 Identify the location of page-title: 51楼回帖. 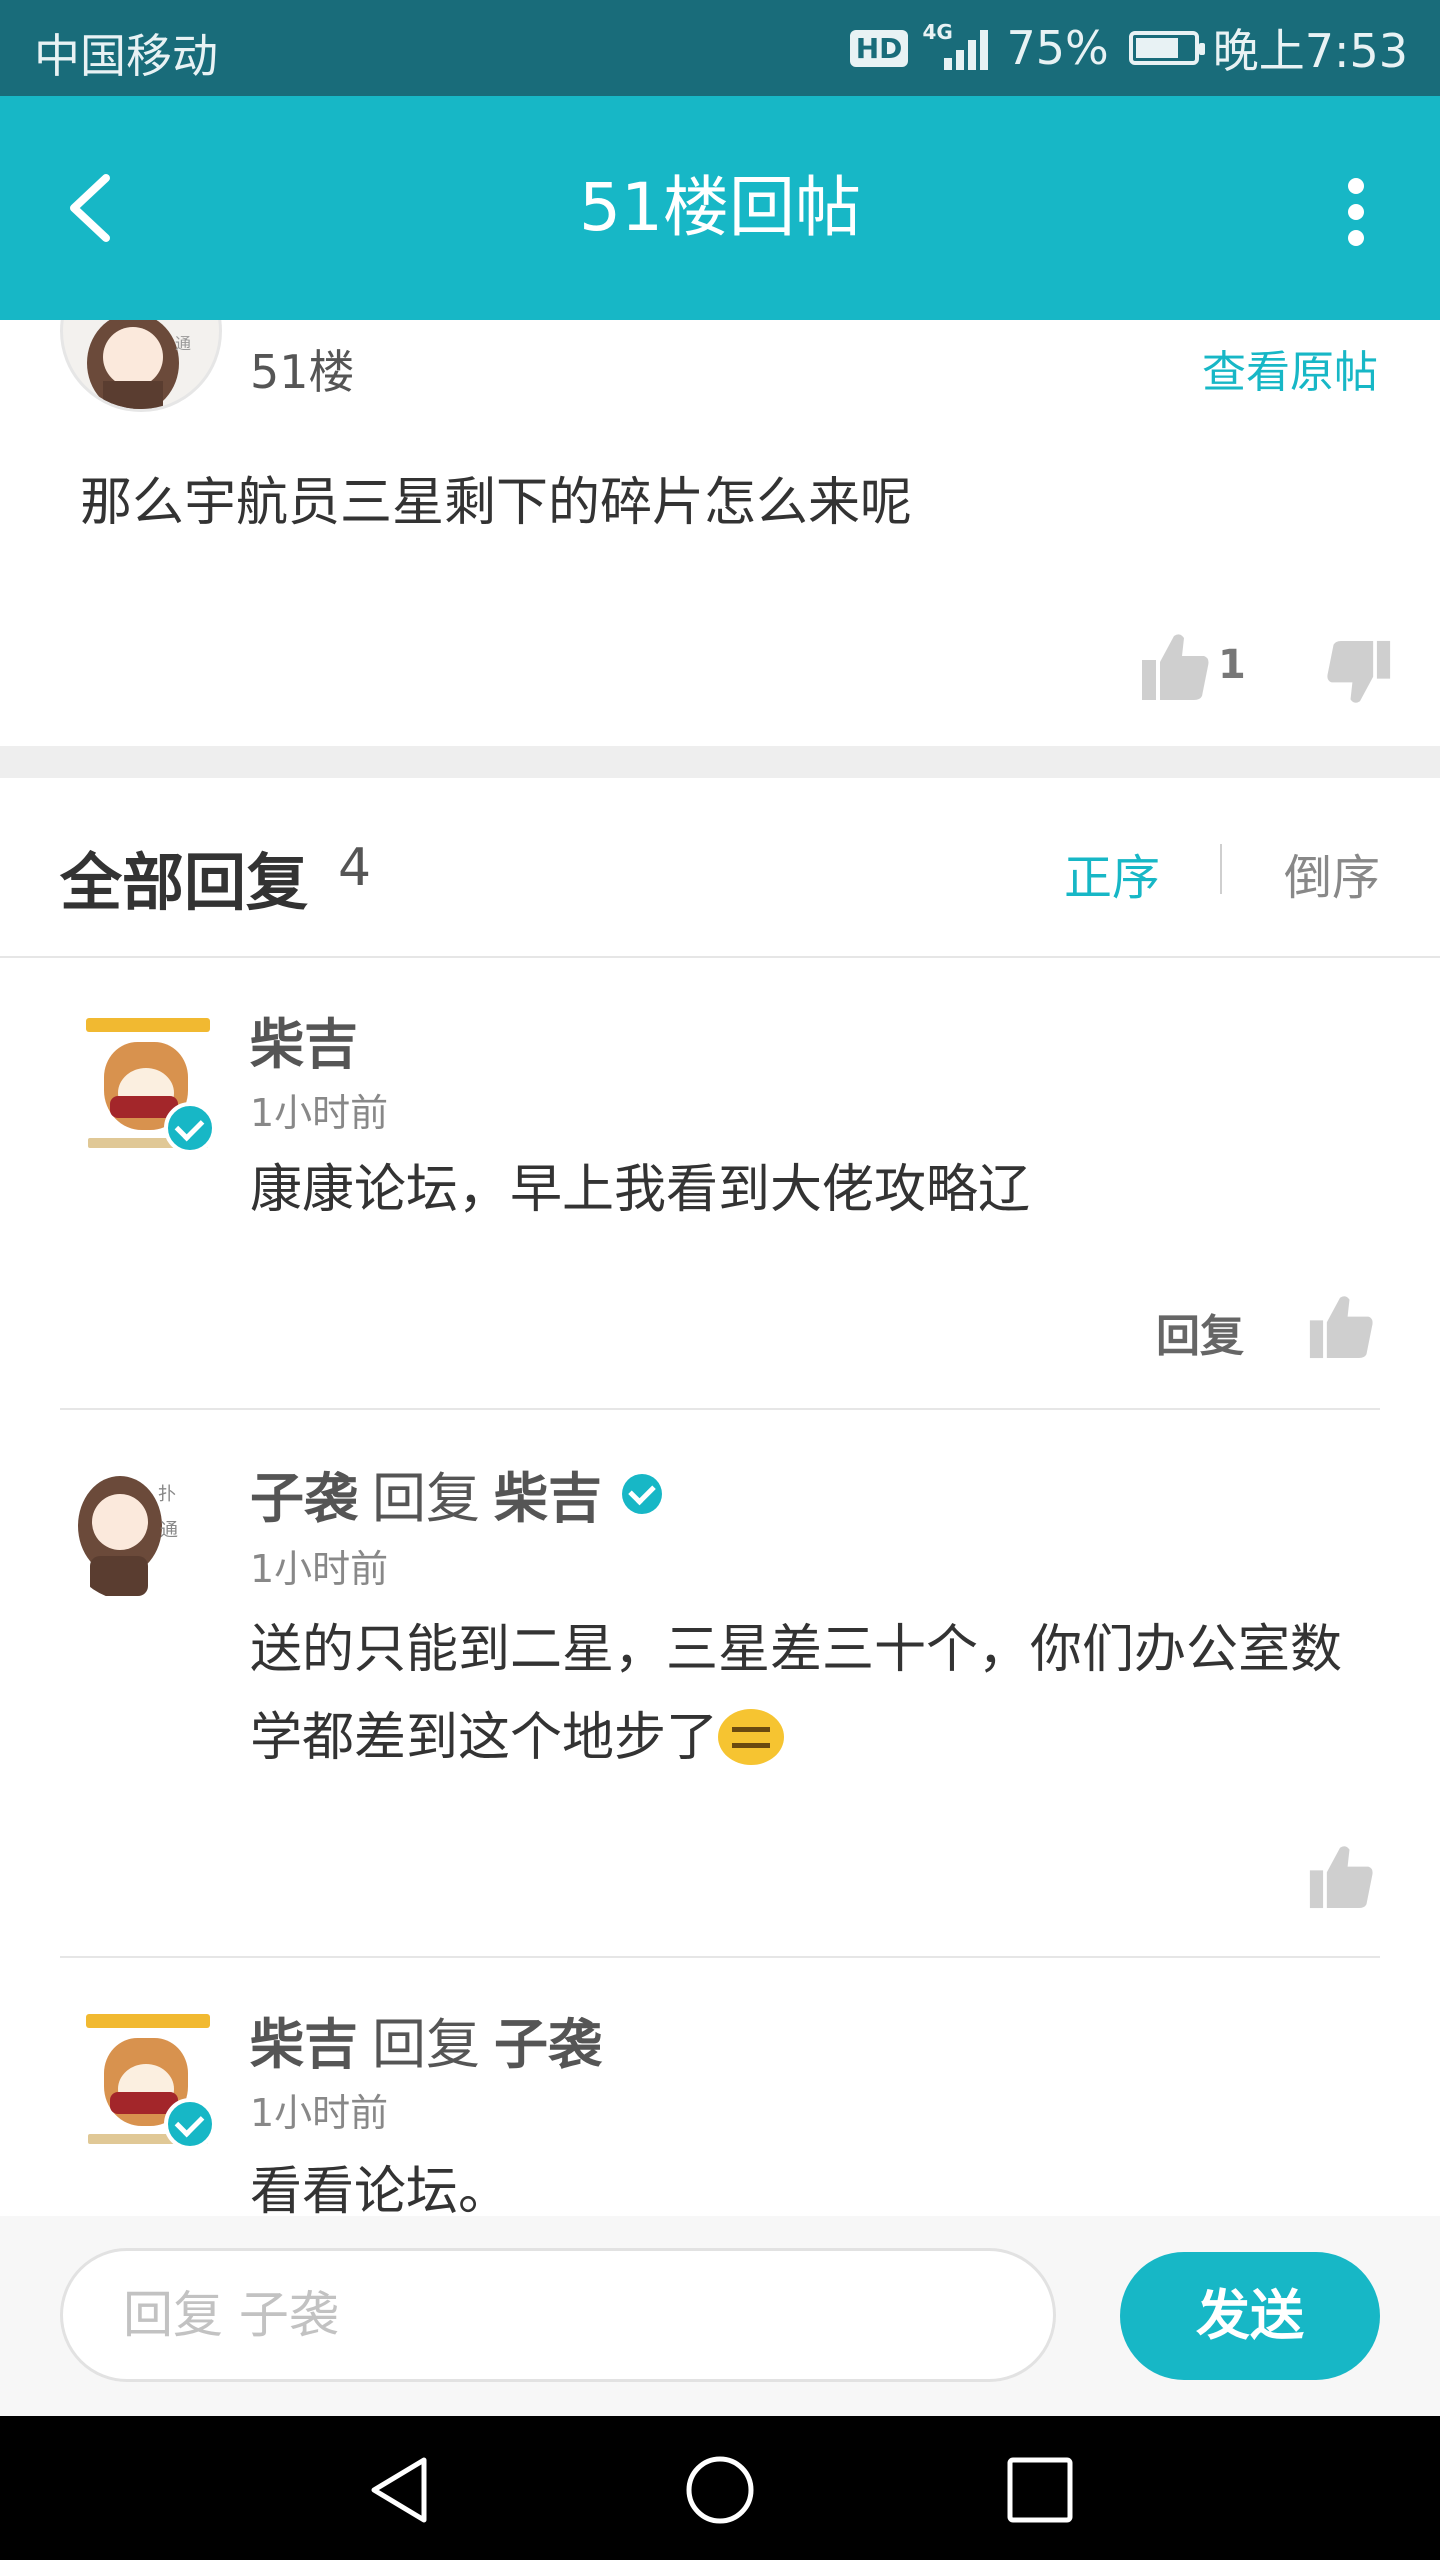
(720, 207).